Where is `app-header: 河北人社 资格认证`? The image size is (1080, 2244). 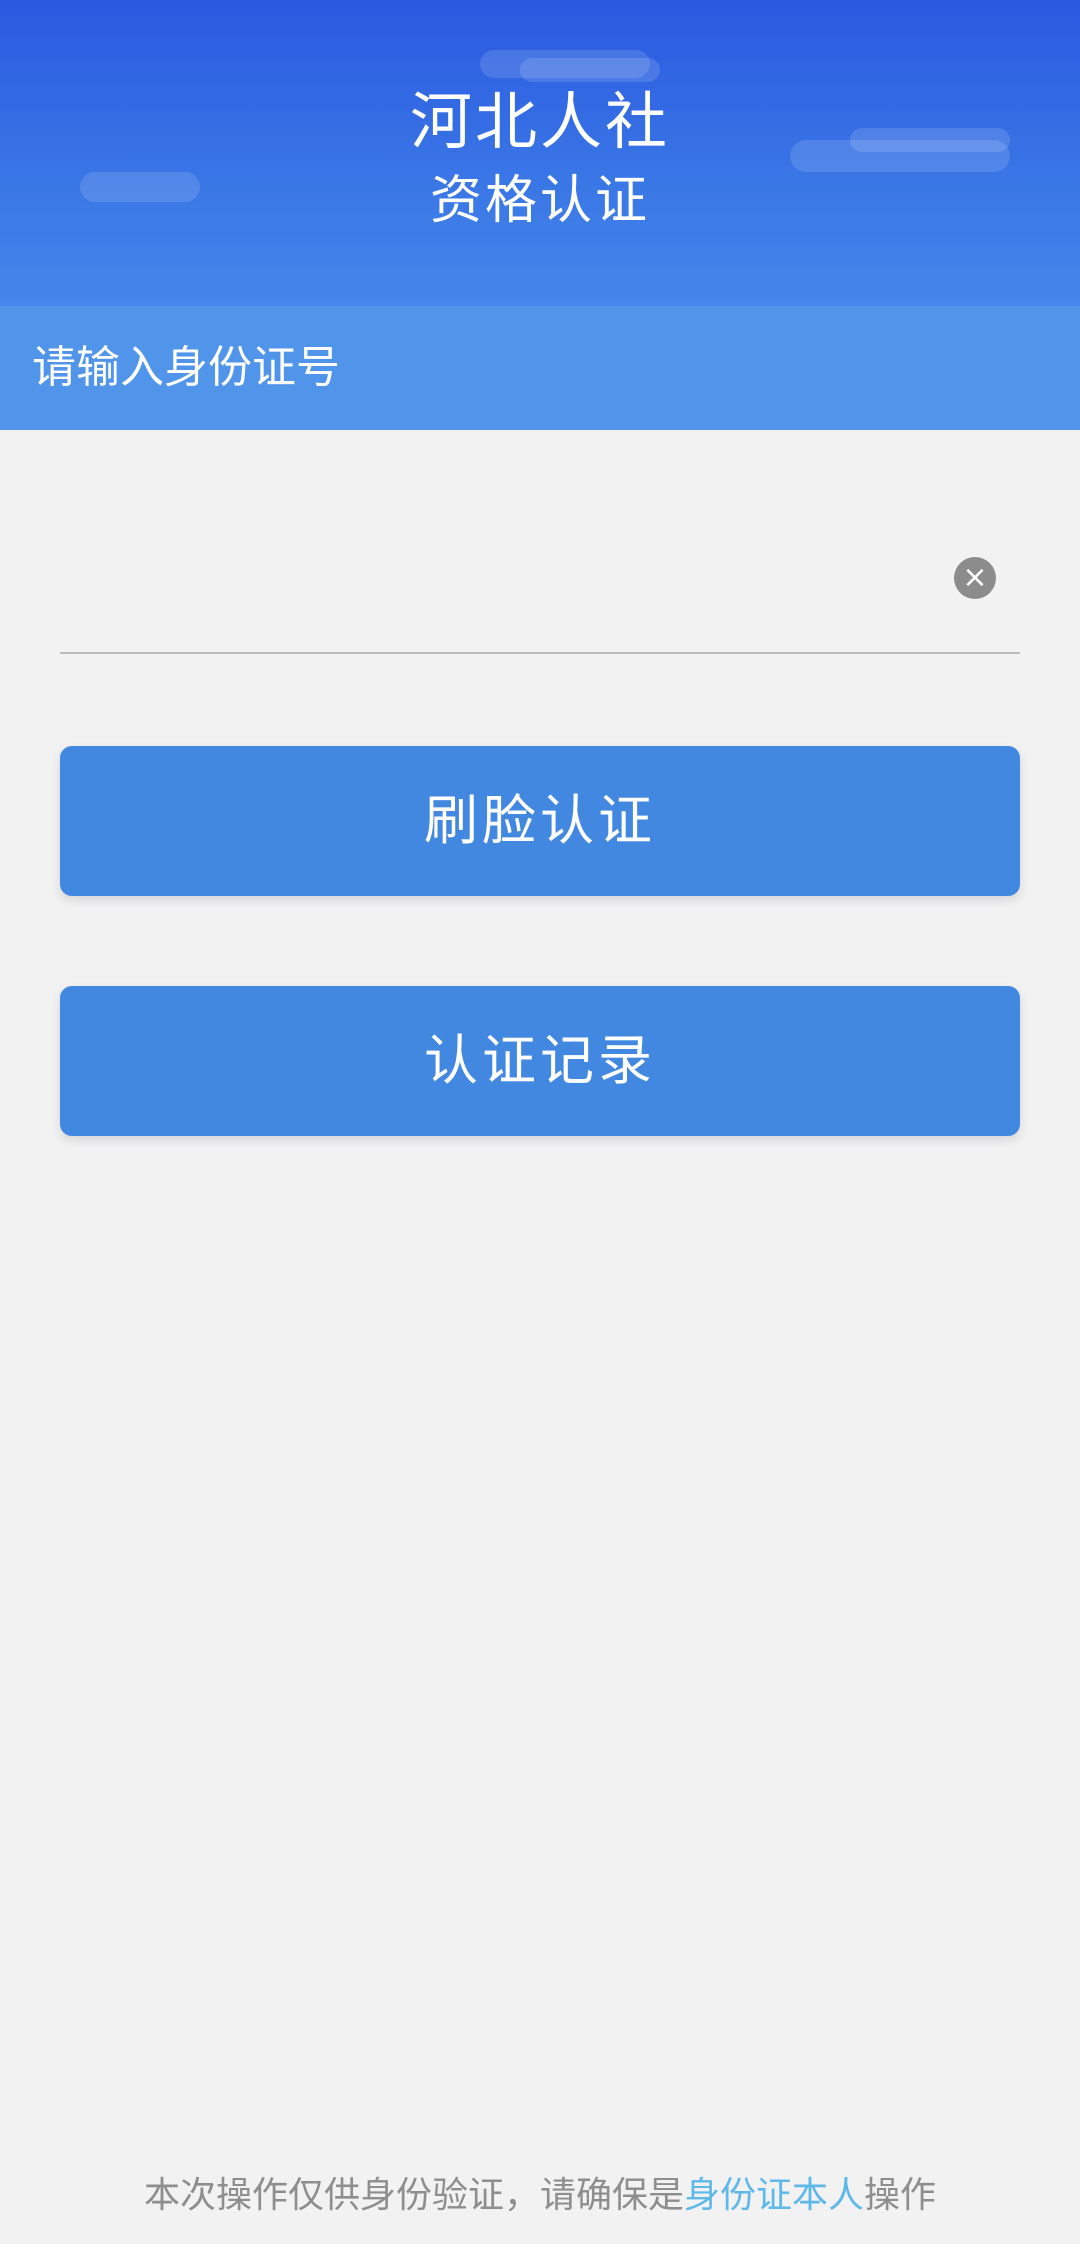
app-header: 河北人社 资格认证 is located at coordinates (540, 153).